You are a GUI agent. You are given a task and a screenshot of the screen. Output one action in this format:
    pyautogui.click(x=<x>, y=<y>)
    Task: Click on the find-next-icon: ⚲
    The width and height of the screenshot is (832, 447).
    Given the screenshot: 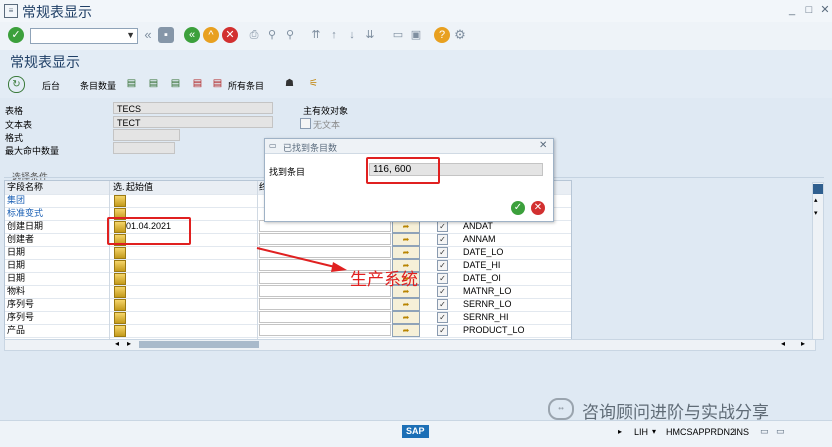 What is the action you would take?
    pyautogui.click(x=290, y=35)
    